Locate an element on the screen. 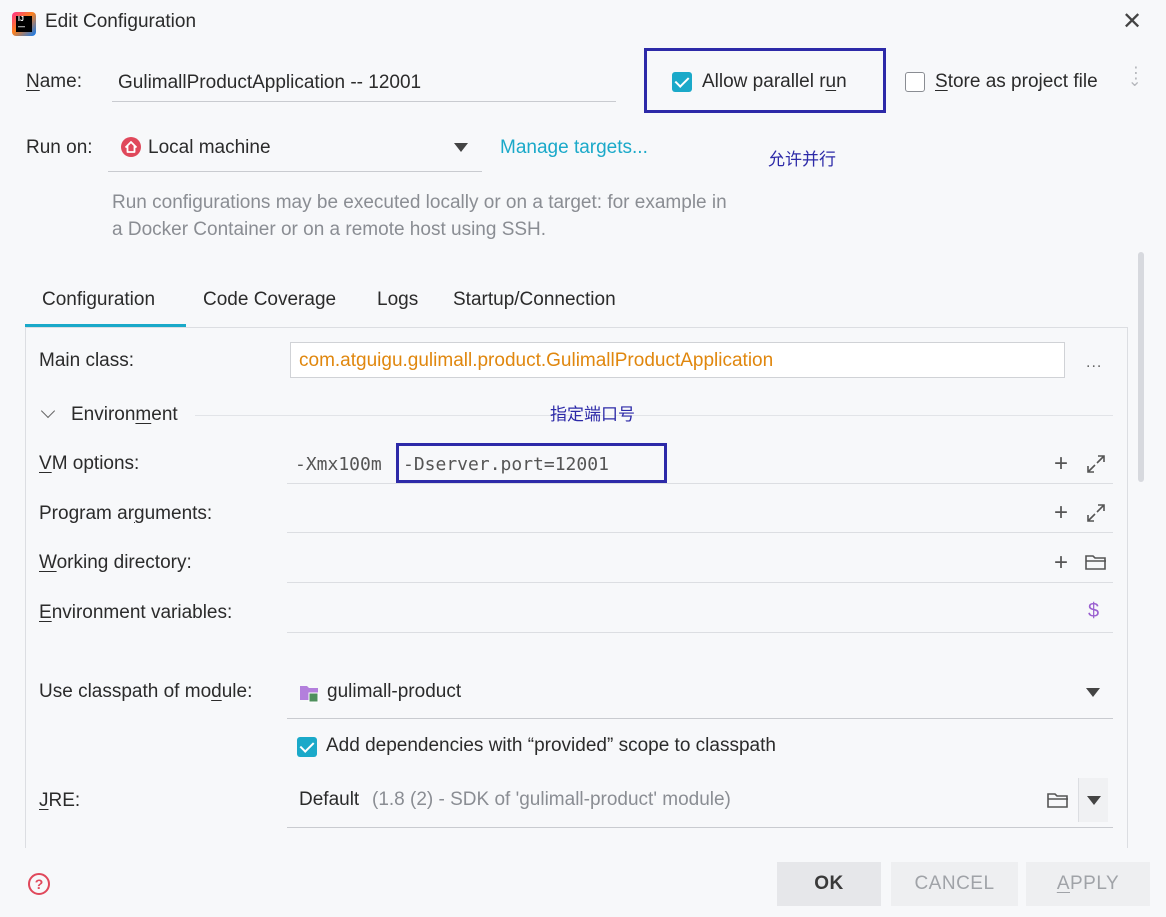 This screenshot has width=1166, height=917. cp-label-text: Use classpath of mo is located at coordinates (125, 691).